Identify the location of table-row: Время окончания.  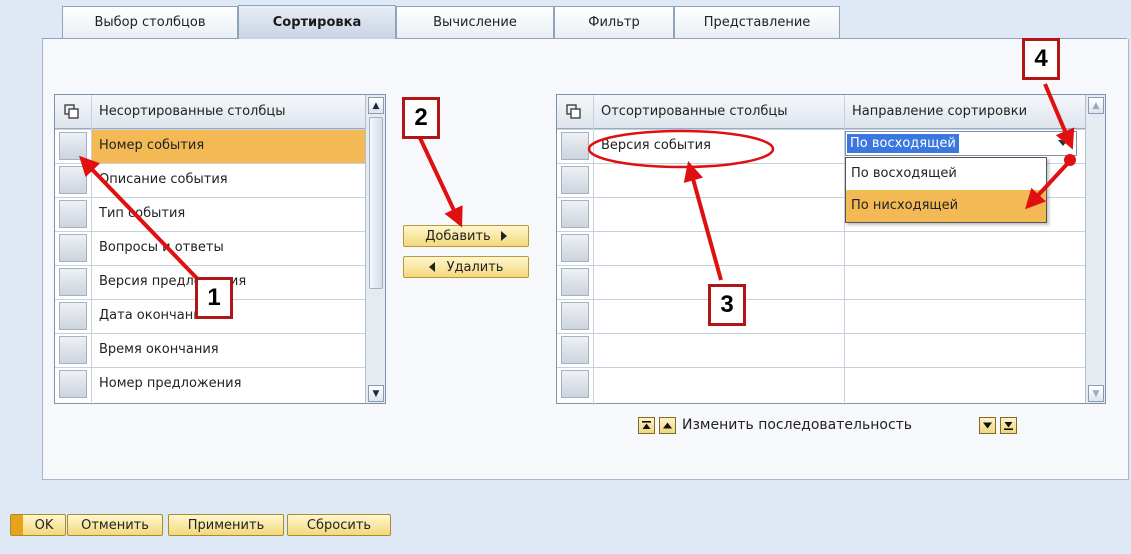
(210, 350).